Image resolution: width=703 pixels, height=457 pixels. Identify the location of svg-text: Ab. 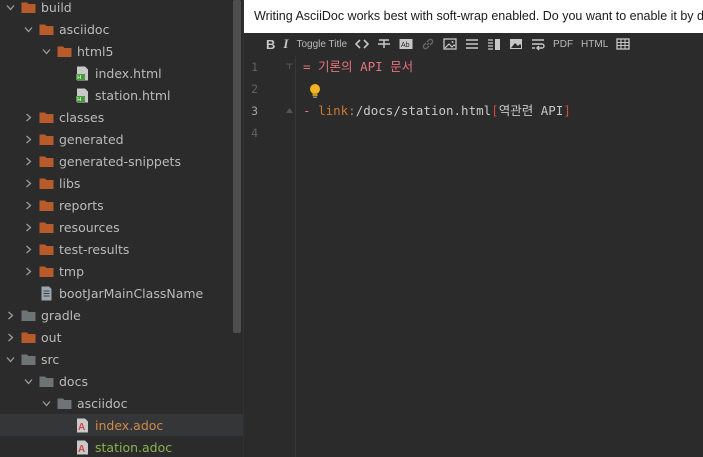
(405, 45).